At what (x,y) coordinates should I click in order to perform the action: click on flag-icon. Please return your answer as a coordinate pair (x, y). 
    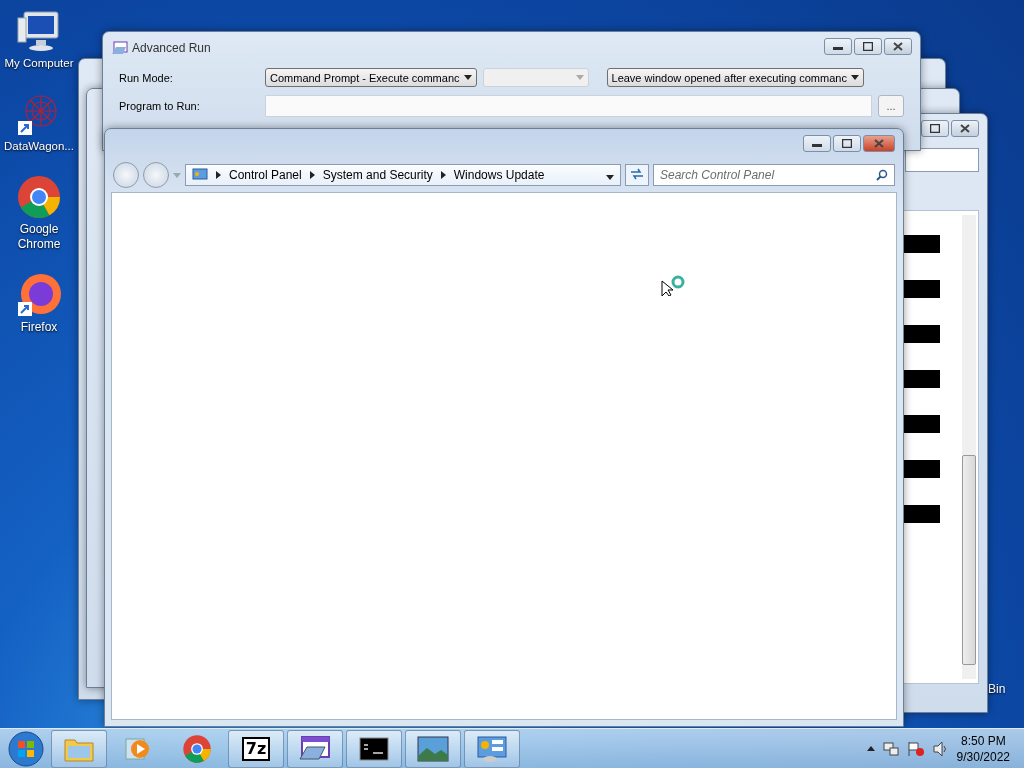
    Looking at the image, I should click on (915, 748).